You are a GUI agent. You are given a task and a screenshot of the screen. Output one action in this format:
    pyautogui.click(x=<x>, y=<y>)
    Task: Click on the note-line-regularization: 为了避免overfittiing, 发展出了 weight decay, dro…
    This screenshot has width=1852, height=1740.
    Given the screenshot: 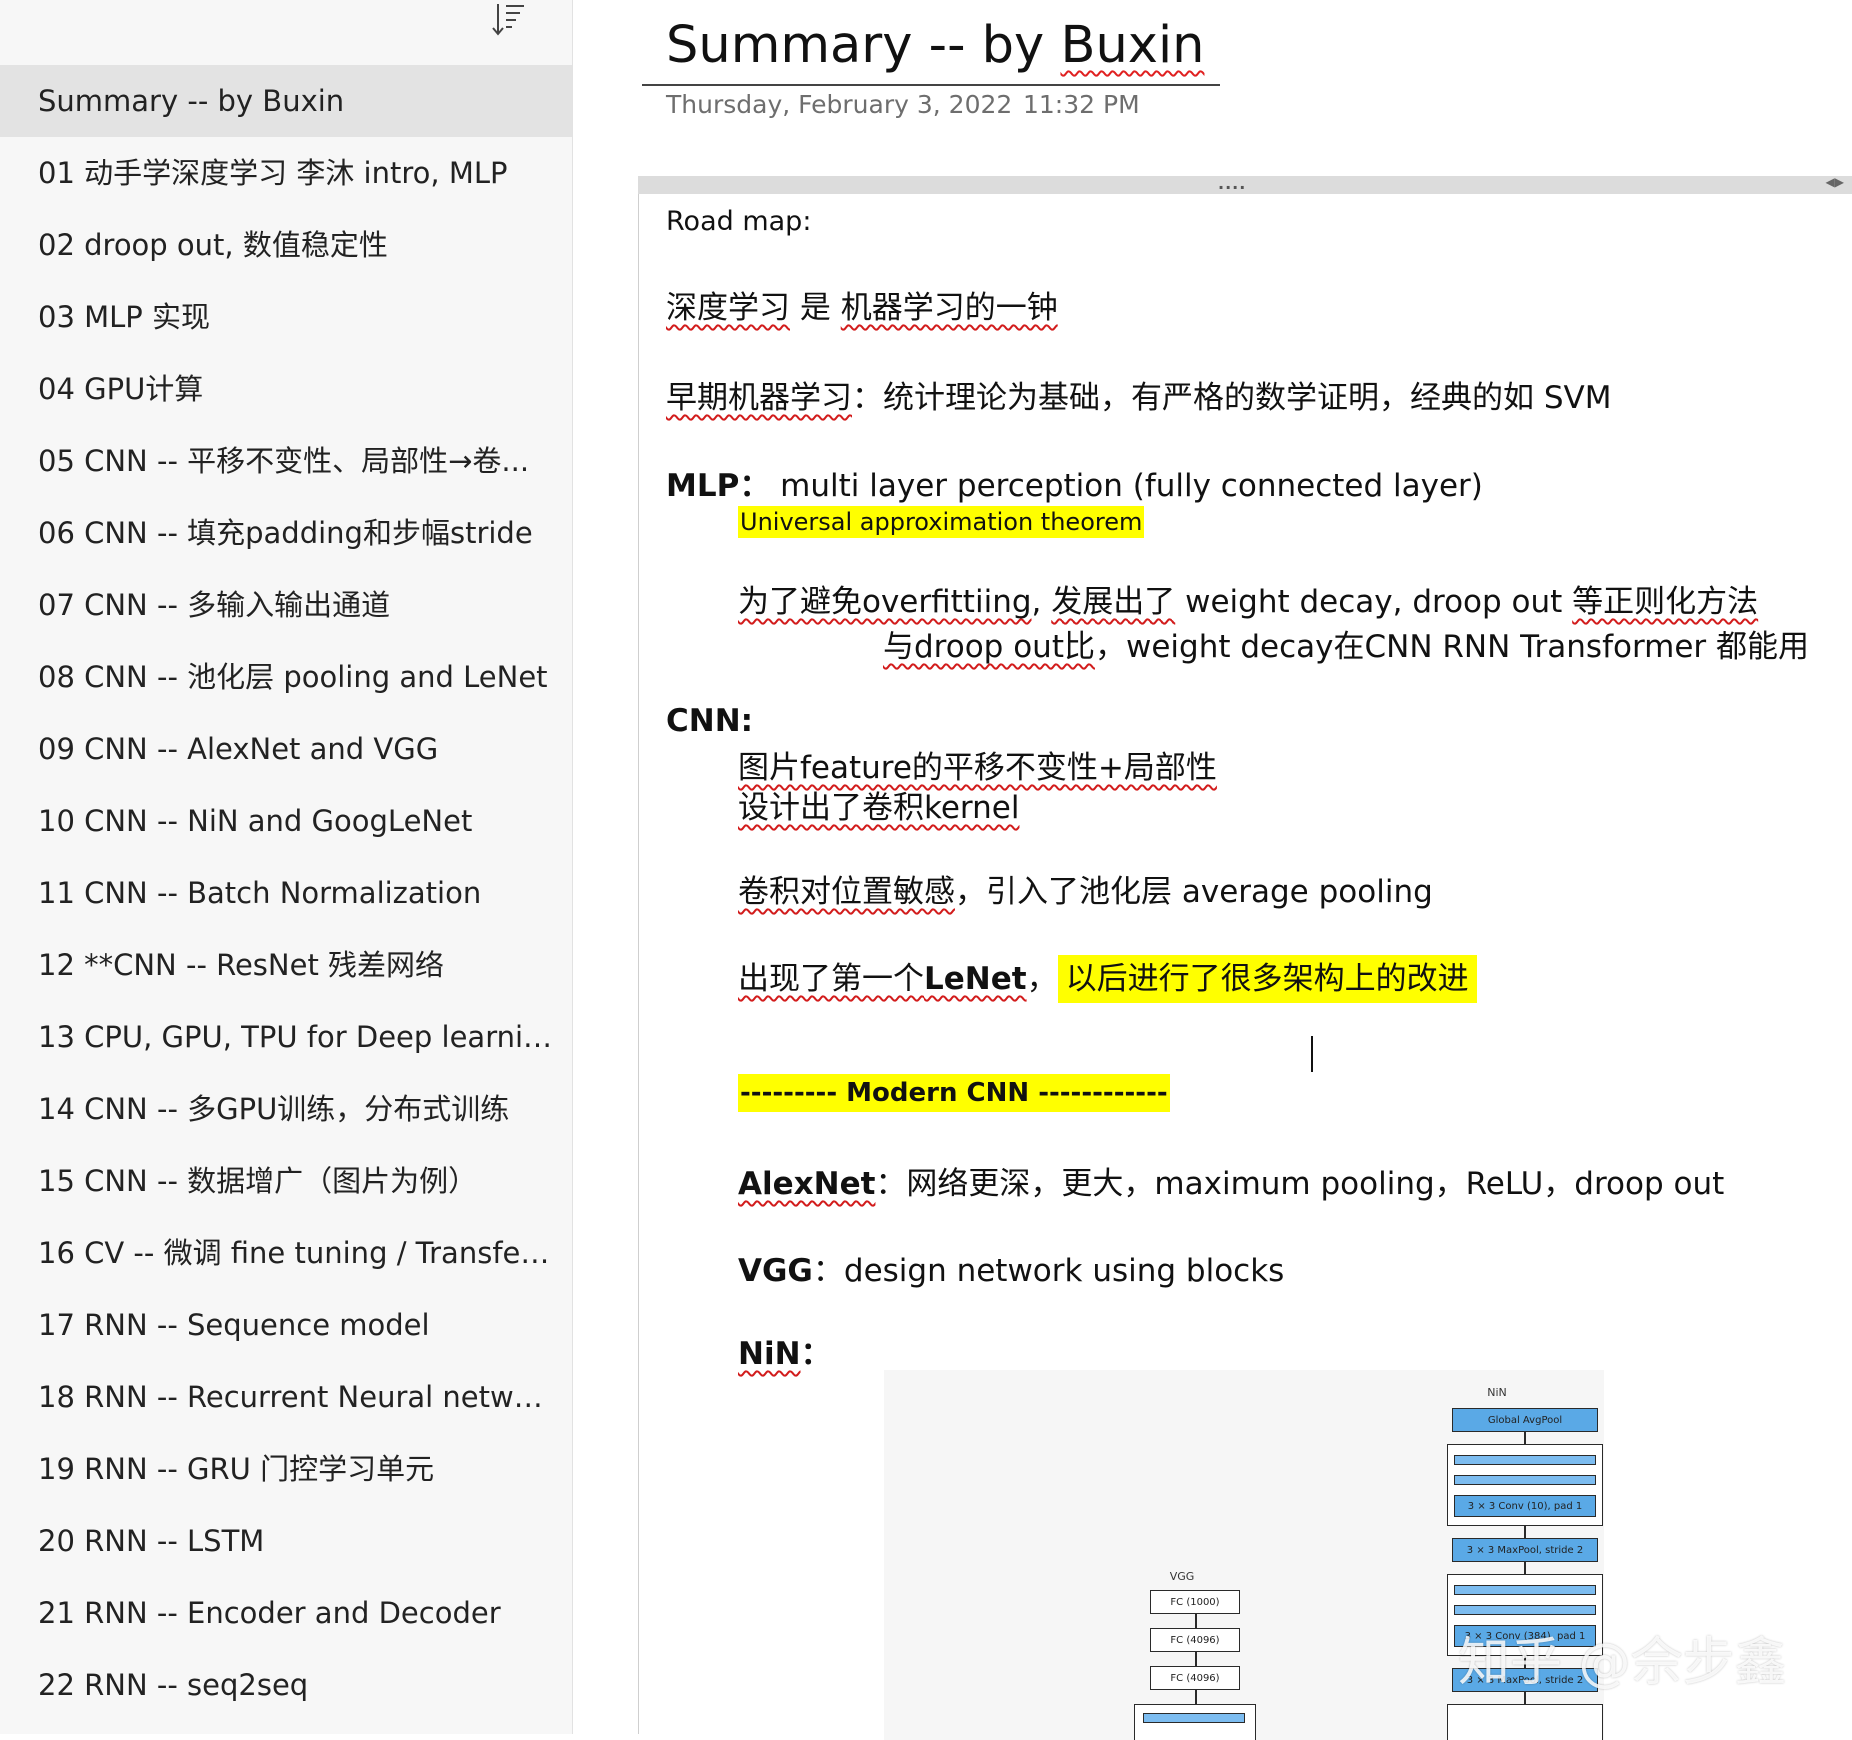 What is the action you would take?
    pyautogui.click(x=1248, y=598)
    